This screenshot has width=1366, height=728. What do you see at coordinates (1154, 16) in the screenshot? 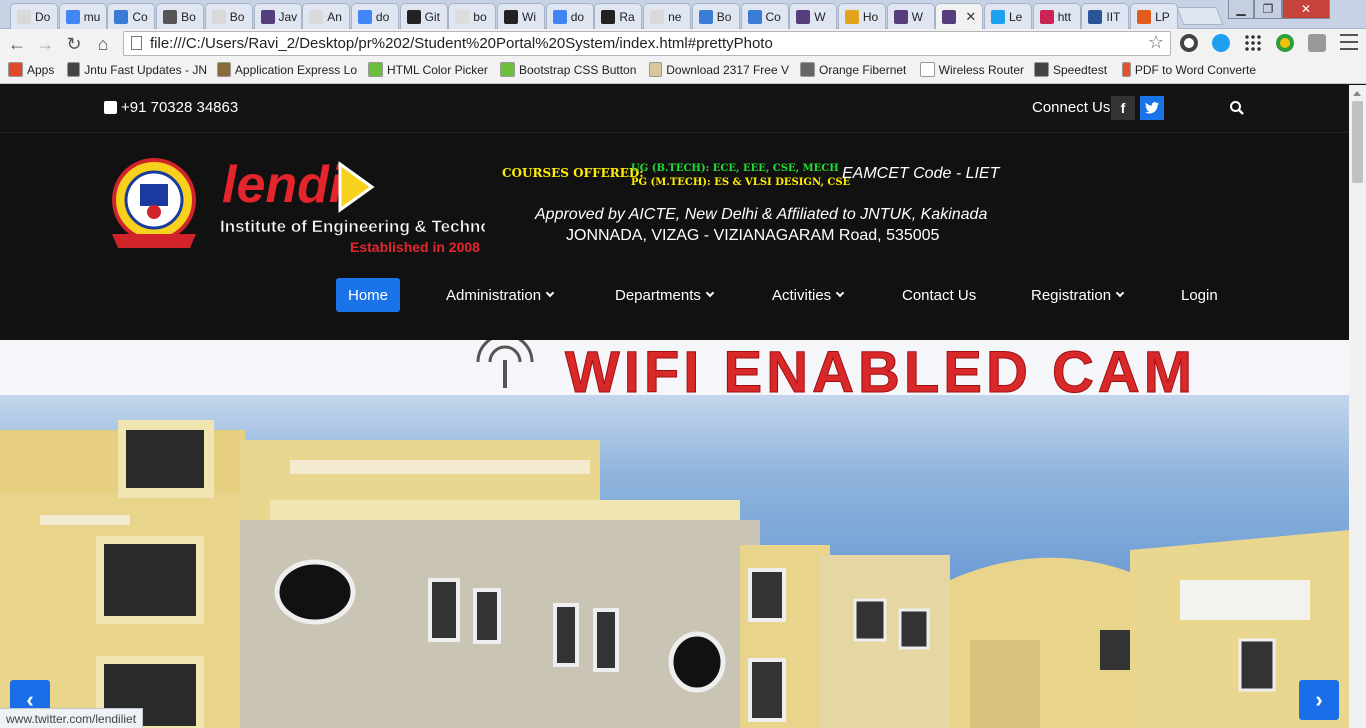
I see `browser-tab: LP` at bounding box center [1154, 16].